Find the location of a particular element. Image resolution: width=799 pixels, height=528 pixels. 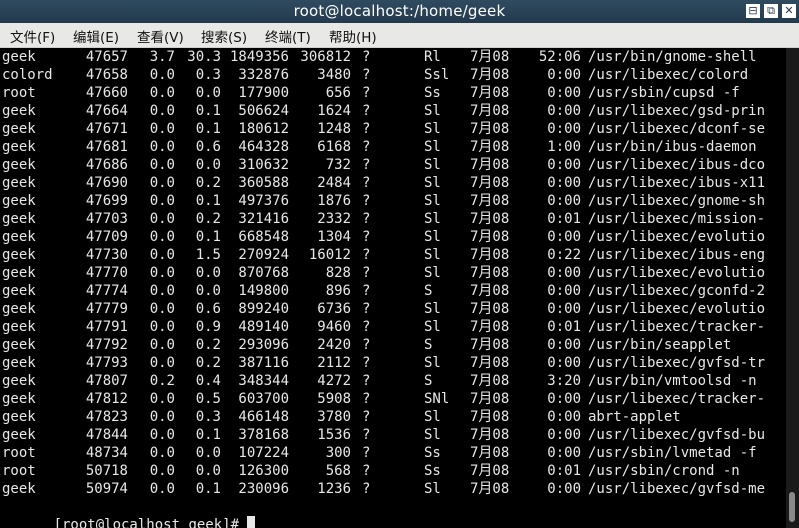

pid-cell: 47730 is located at coordinates (106, 255).